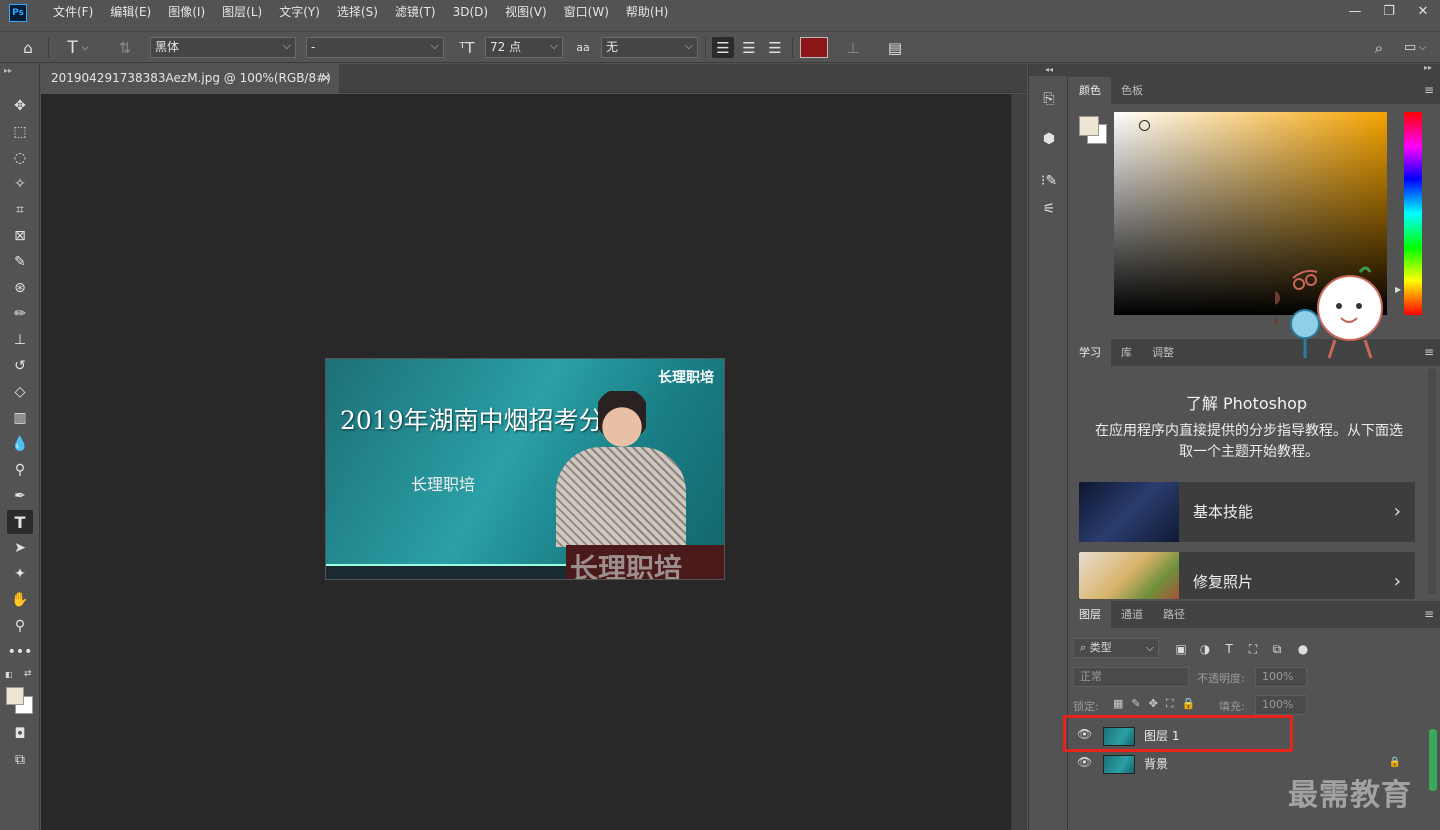 This screenshot has width=1440, height=830. What do you see at coordinates (723, 47) in the screenshot?
I see `align-left-icon: ☰` at bounding box center [723, 47].